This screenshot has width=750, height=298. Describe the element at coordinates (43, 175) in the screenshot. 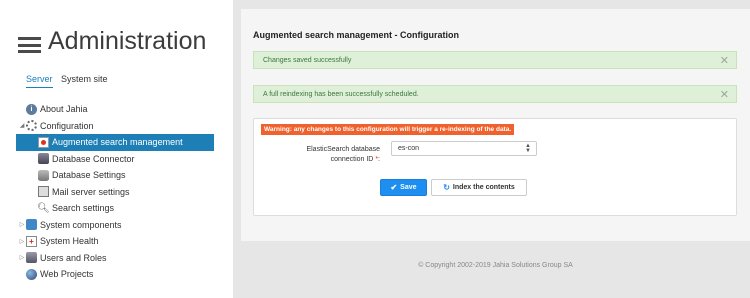

I see `database-settings-icon` at that location.